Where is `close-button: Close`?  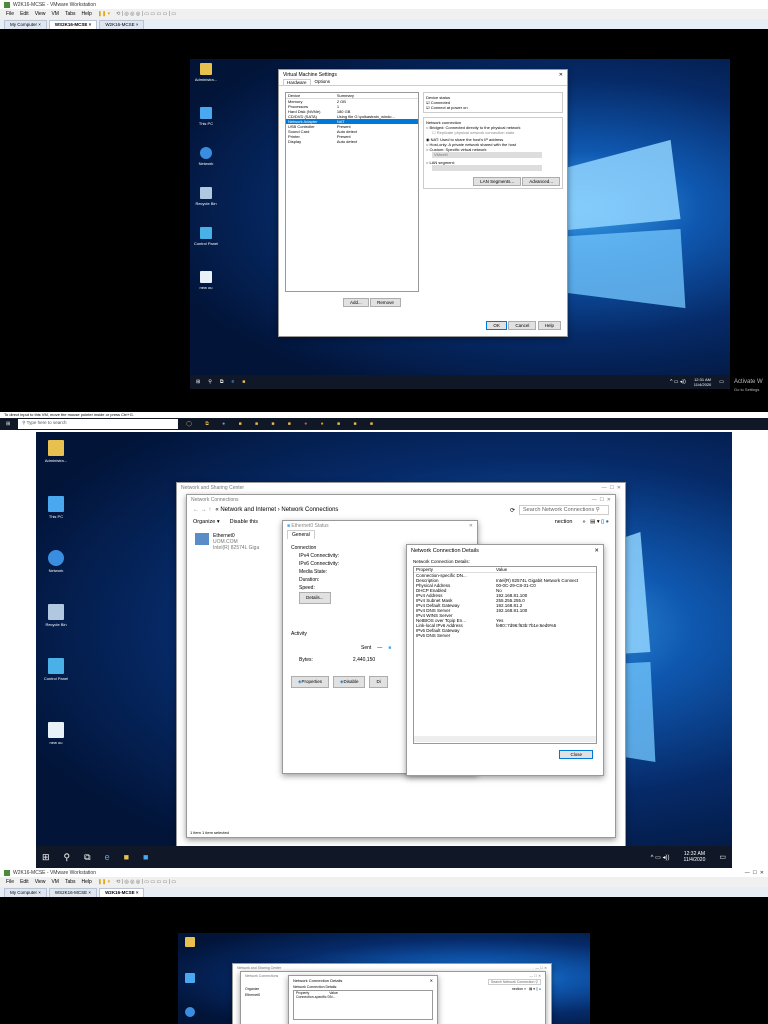 close-button: Close is located at coordinates (576, 754).